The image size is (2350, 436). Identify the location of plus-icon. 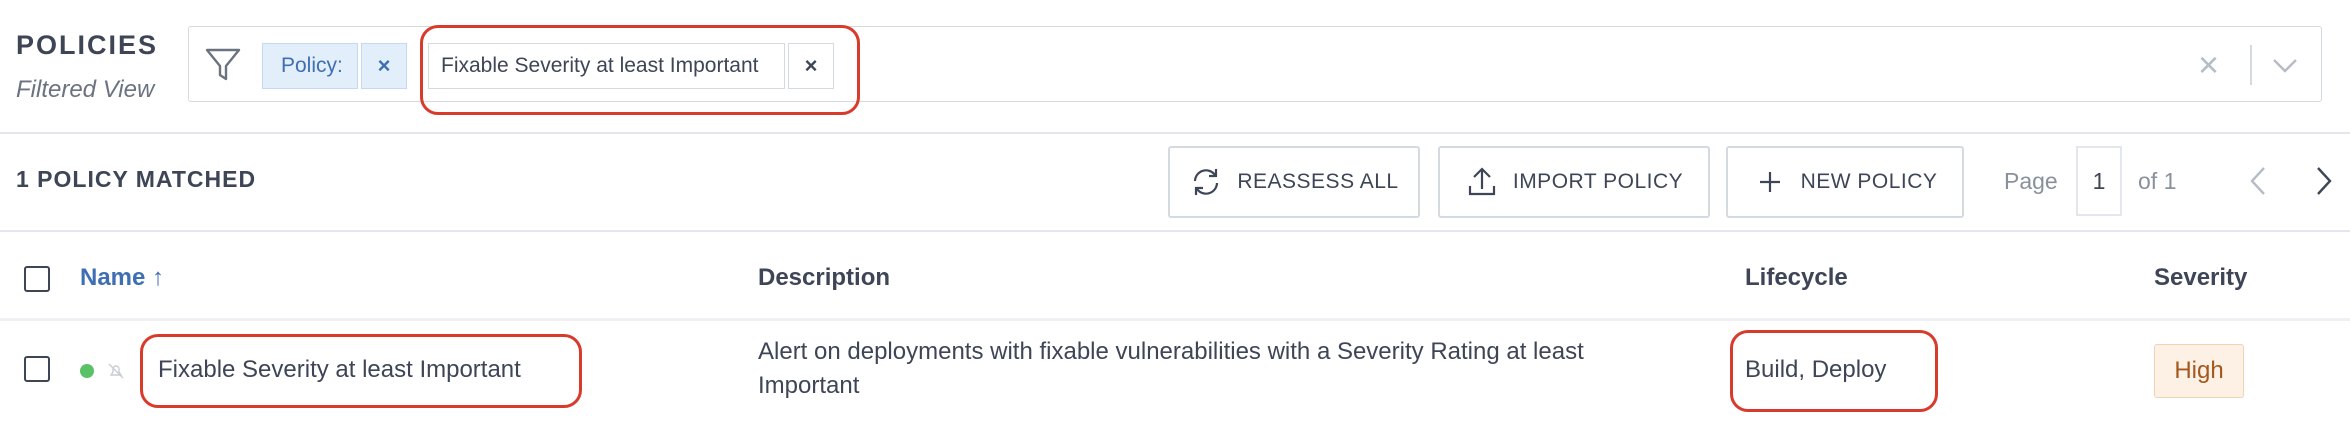
(1769, 182).